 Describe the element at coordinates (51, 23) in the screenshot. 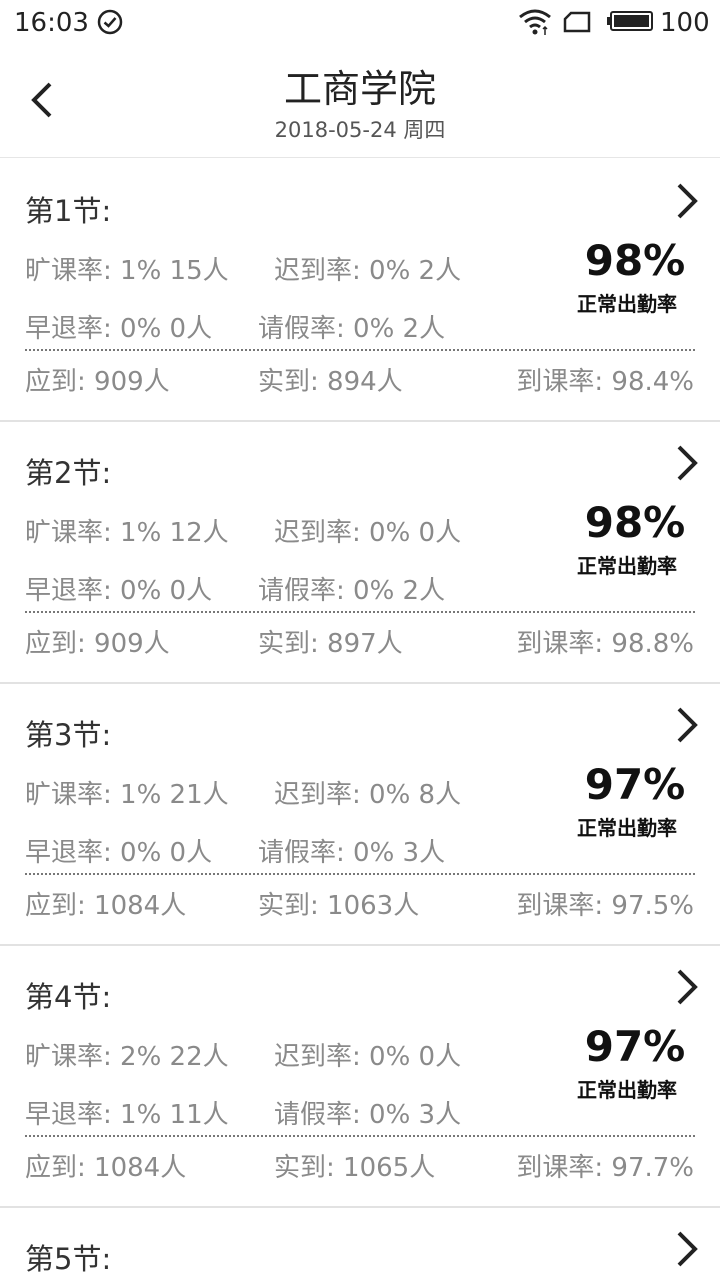

I see `status-time: 16:03` at that location.